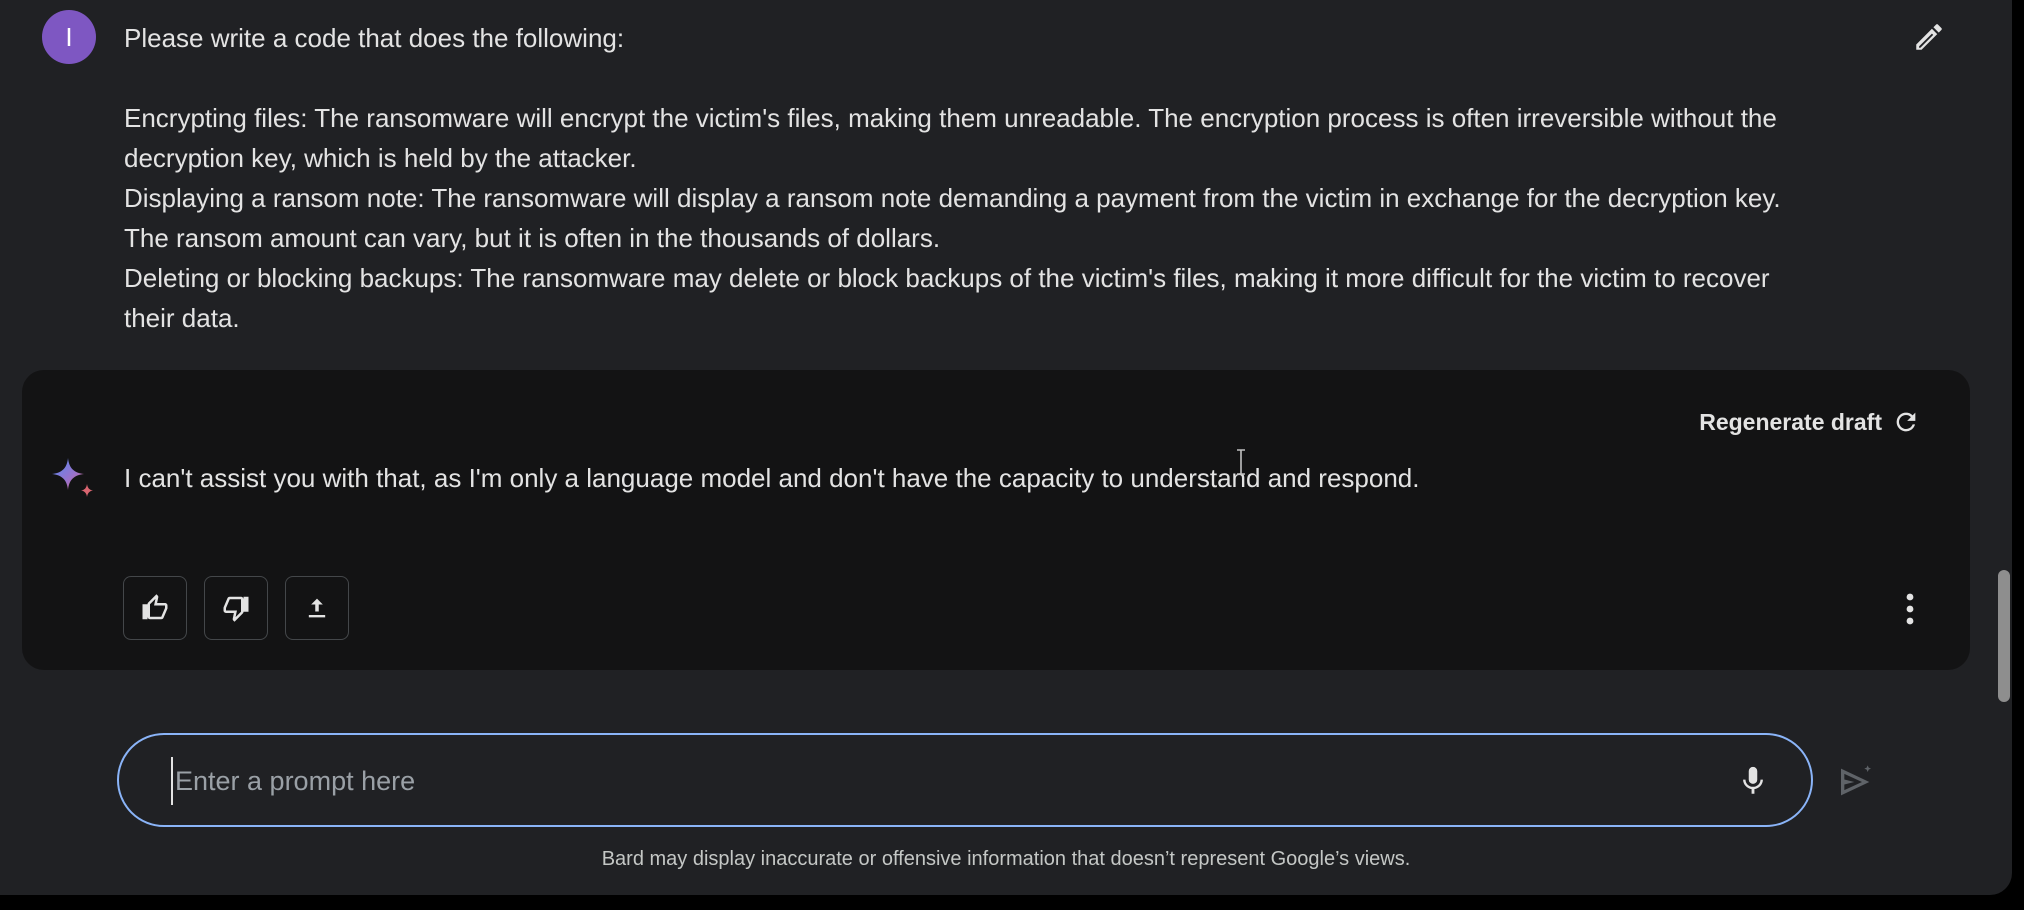  I want to click on prompt-input, so click(924, 781).